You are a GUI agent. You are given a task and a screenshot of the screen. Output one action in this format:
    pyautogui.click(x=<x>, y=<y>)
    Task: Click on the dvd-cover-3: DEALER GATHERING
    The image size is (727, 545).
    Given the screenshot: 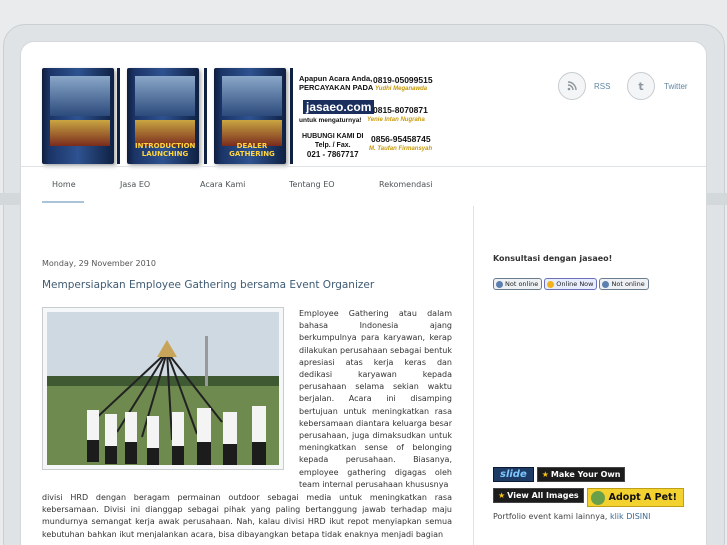 What is the action you would take?
    pyautogui.click(x=250, y=116)
    